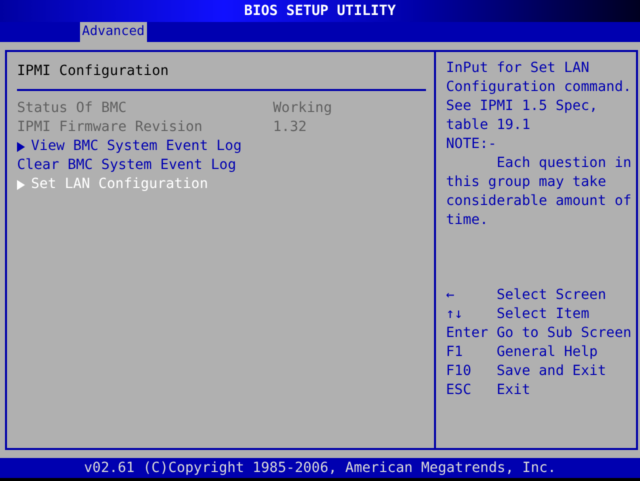  I want to click on key-action: Exit, so click(513, 390).